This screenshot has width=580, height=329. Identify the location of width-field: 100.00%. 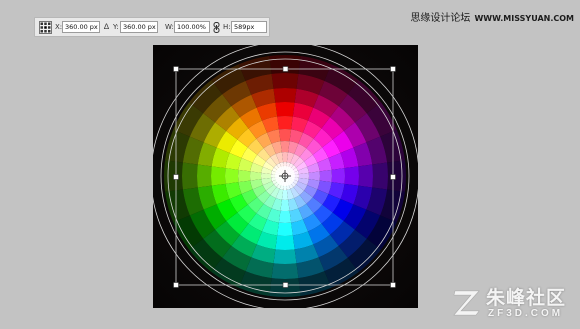
(192, 27).